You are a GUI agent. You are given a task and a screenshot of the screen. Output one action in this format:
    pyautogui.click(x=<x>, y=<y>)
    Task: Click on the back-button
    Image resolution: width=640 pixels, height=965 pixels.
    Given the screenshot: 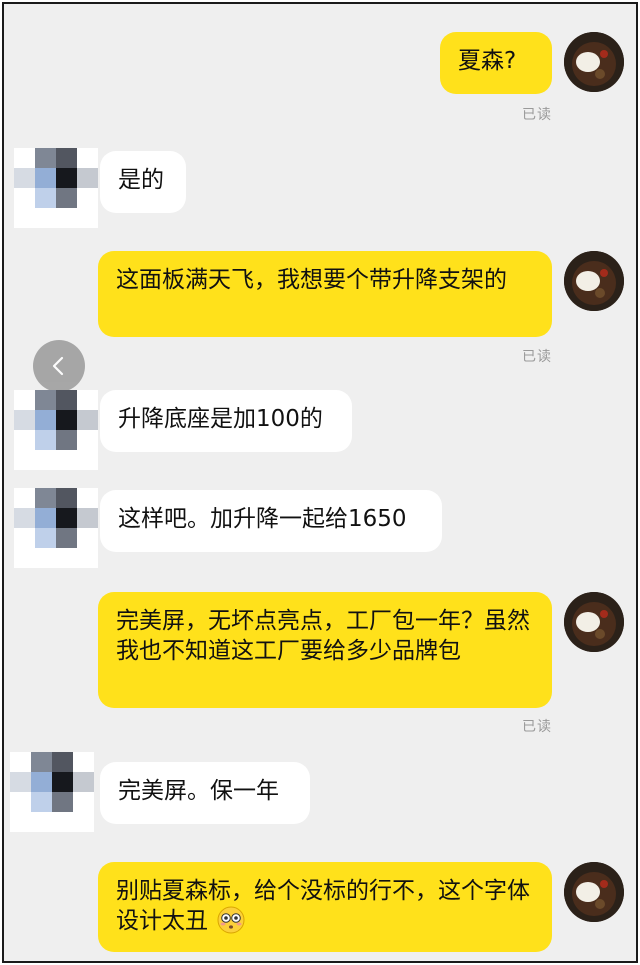 What is the action you would take?
    pyautogui.click(x=59, y=366)
    